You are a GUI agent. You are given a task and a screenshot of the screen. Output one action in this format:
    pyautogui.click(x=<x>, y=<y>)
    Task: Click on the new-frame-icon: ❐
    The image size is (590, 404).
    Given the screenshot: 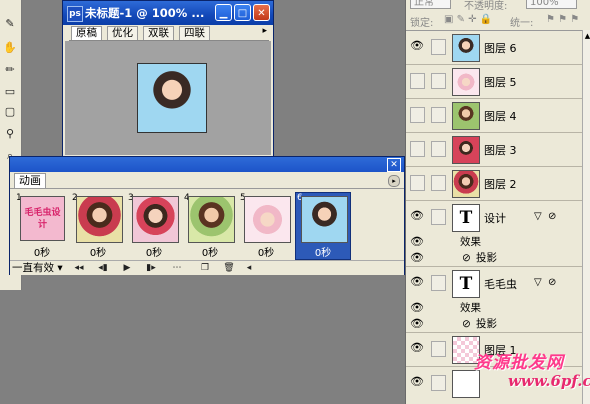 What is the action you would take?
    pyautogui.click(x=205, y=268)
    